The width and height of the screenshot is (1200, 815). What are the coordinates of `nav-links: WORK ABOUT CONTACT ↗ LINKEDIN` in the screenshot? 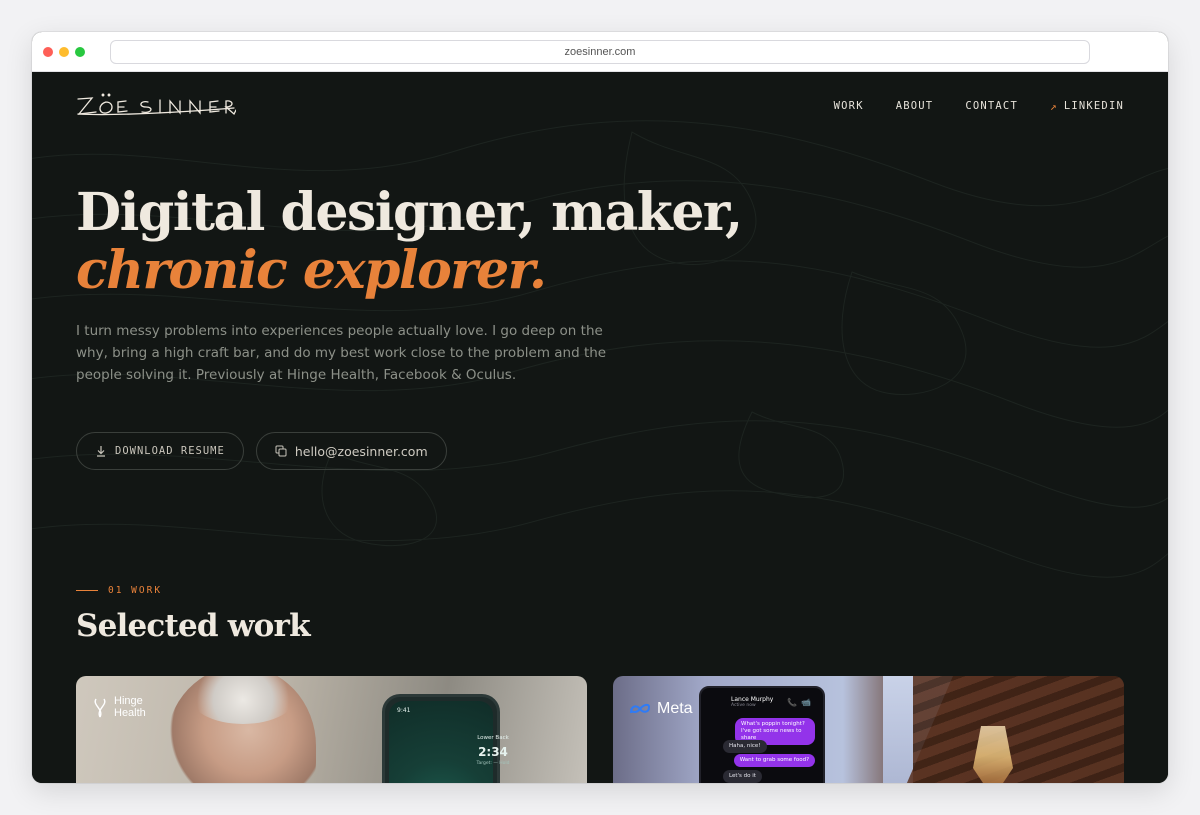 It's located at (979, 106).